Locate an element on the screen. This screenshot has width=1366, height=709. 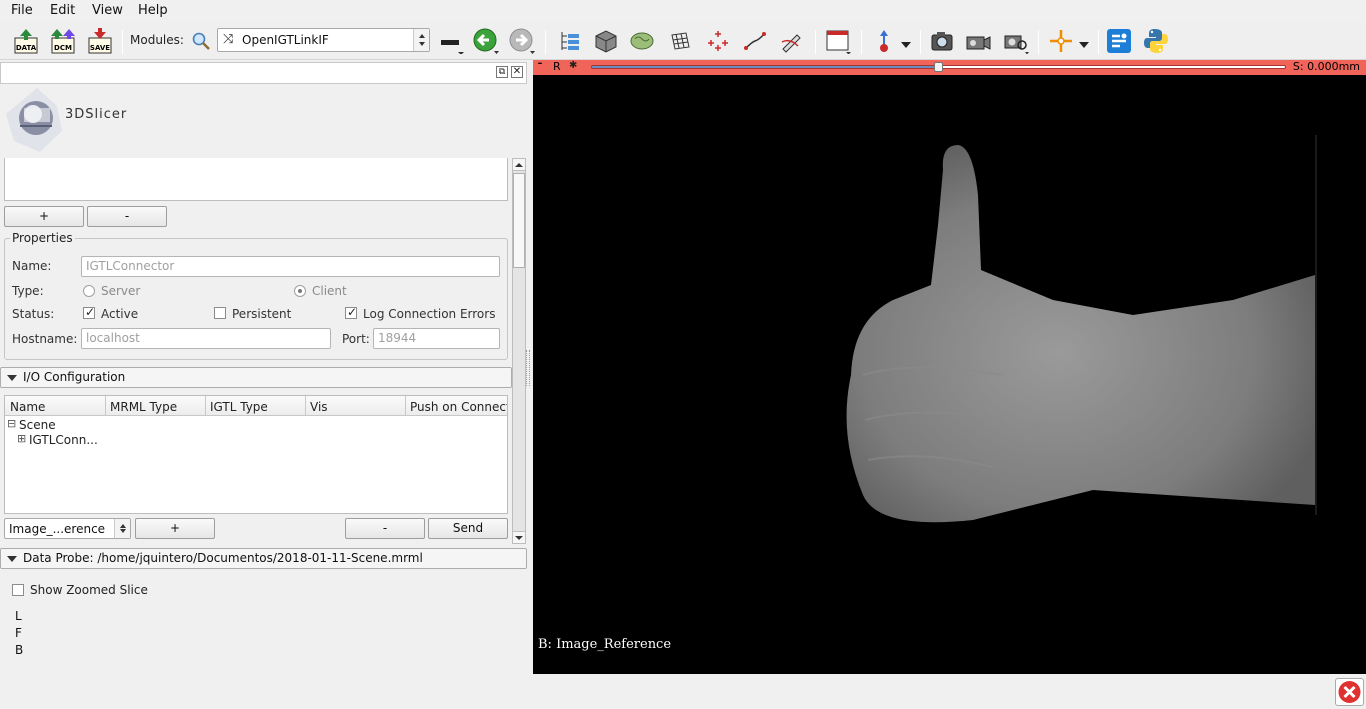
menu-view: View is located at coordinates (107, 10).